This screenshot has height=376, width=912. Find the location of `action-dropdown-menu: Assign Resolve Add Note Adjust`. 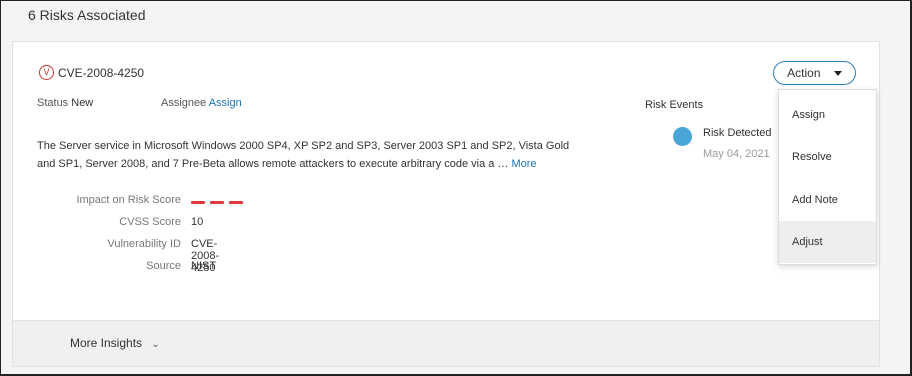

action-dropdown-menu: Assign Resolve Add Note Adjust is located at coordinates (827, 177).